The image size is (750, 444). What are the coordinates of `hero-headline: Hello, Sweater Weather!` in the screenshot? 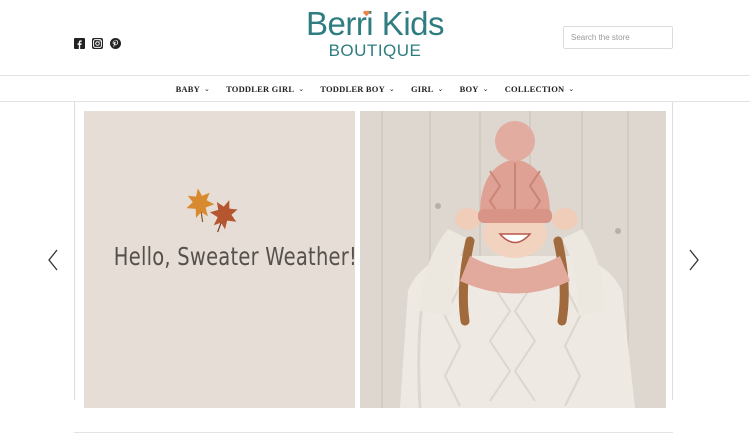 It's located at (234, 256).